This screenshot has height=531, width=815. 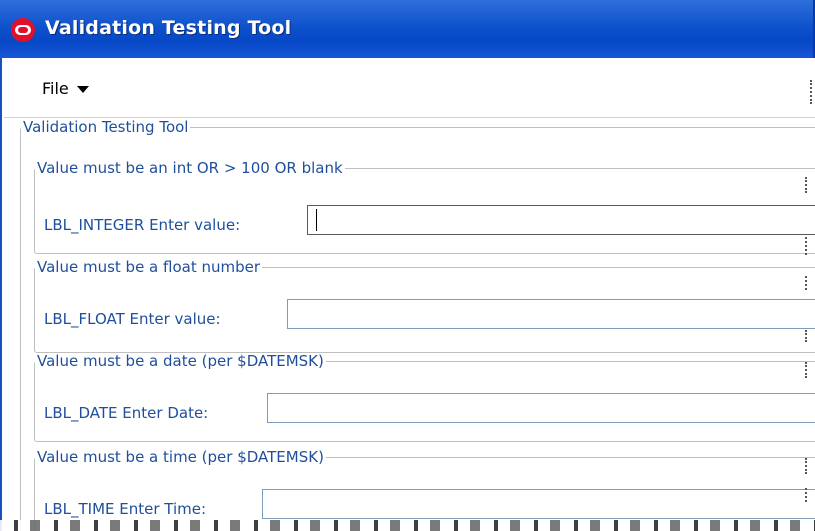 I want to click on date-group-legend: Value must be a date (per $DATEMSK), so click(x=180, y=361).